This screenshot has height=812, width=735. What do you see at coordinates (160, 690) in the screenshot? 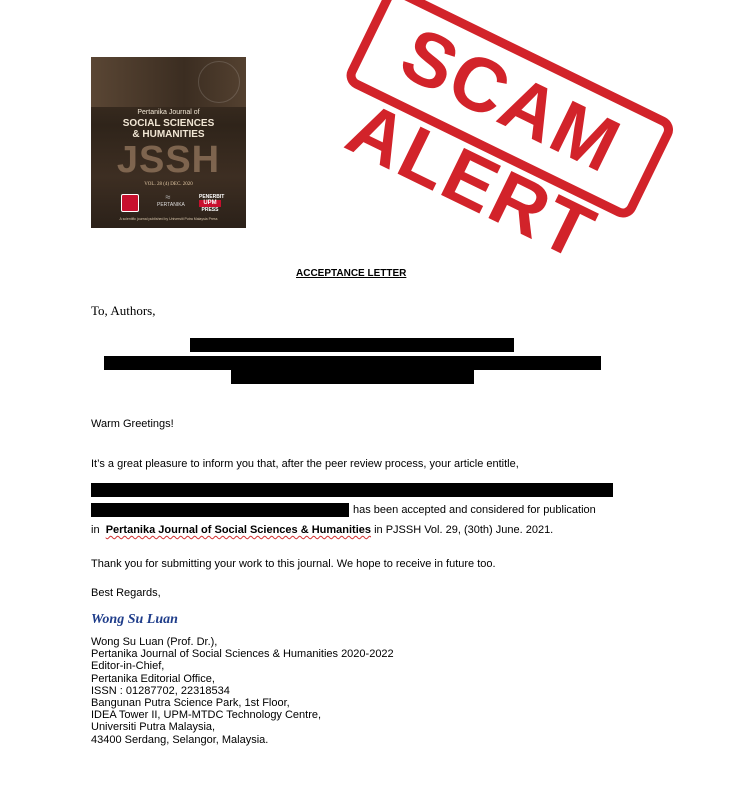
I see `sig-line: ISSN : 01287702, 22318534` at bounding box center [160, 690].